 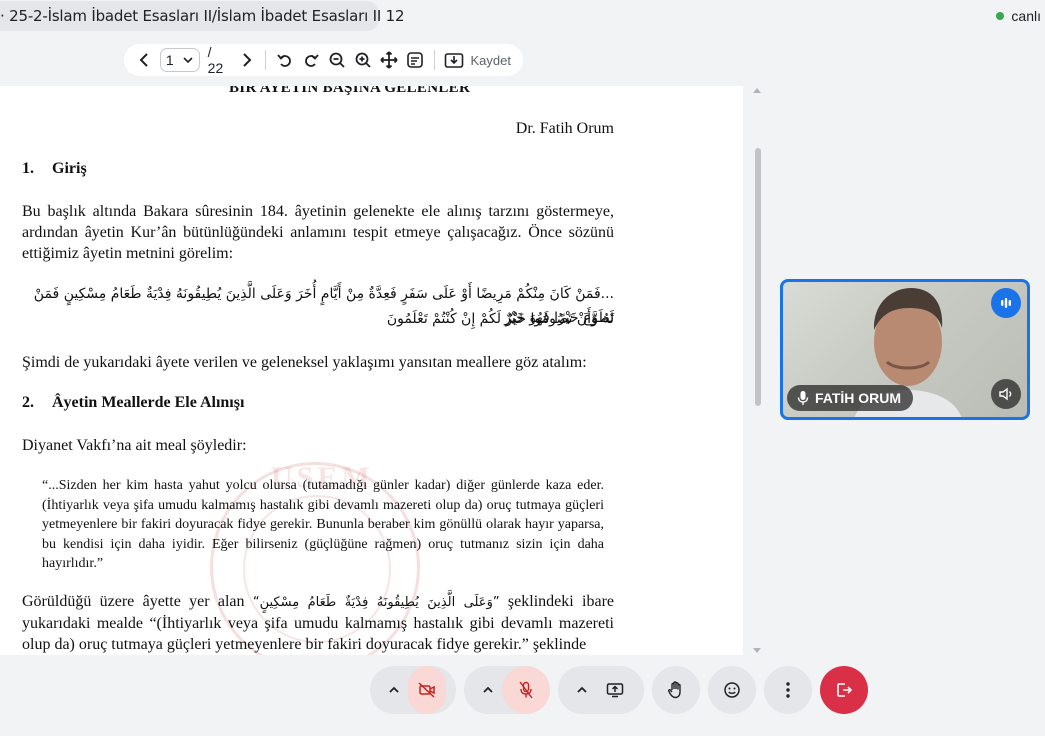 I want to click on pdf-toolbar: 1 / 22 Kaydet, so click(x=323, y=60).